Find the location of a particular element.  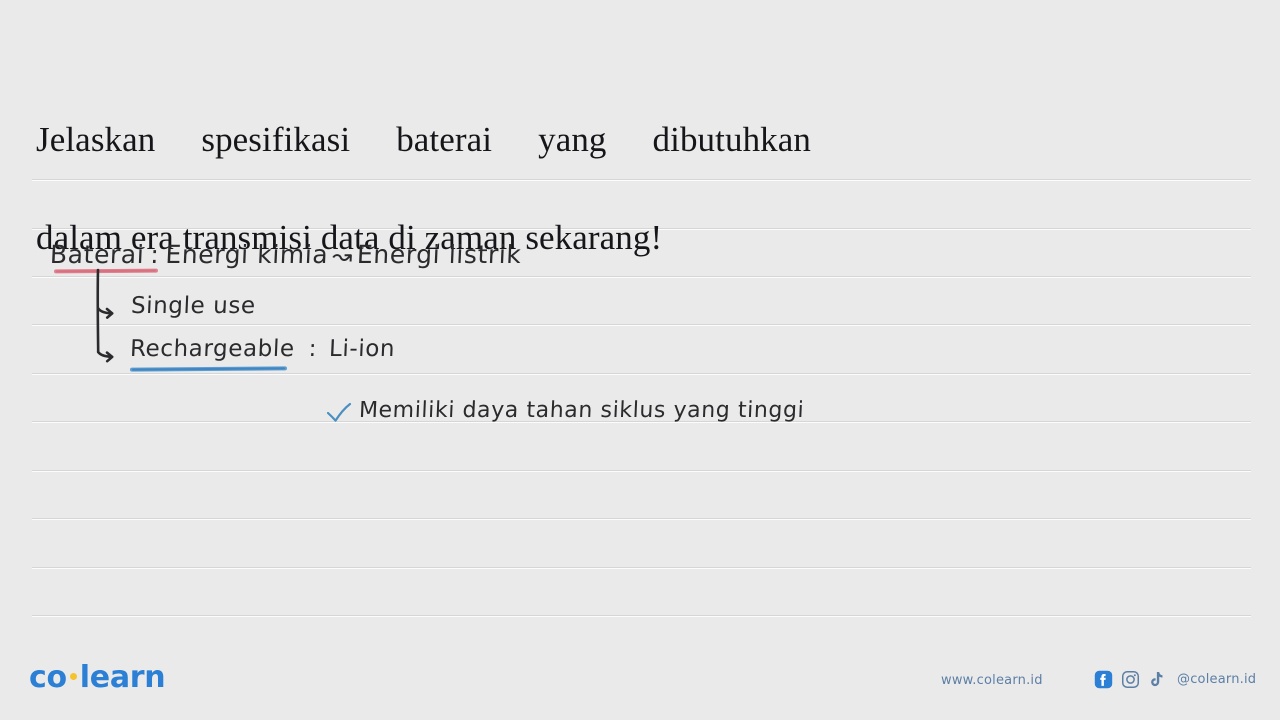

check-icon is located at coordinates (339, 412).